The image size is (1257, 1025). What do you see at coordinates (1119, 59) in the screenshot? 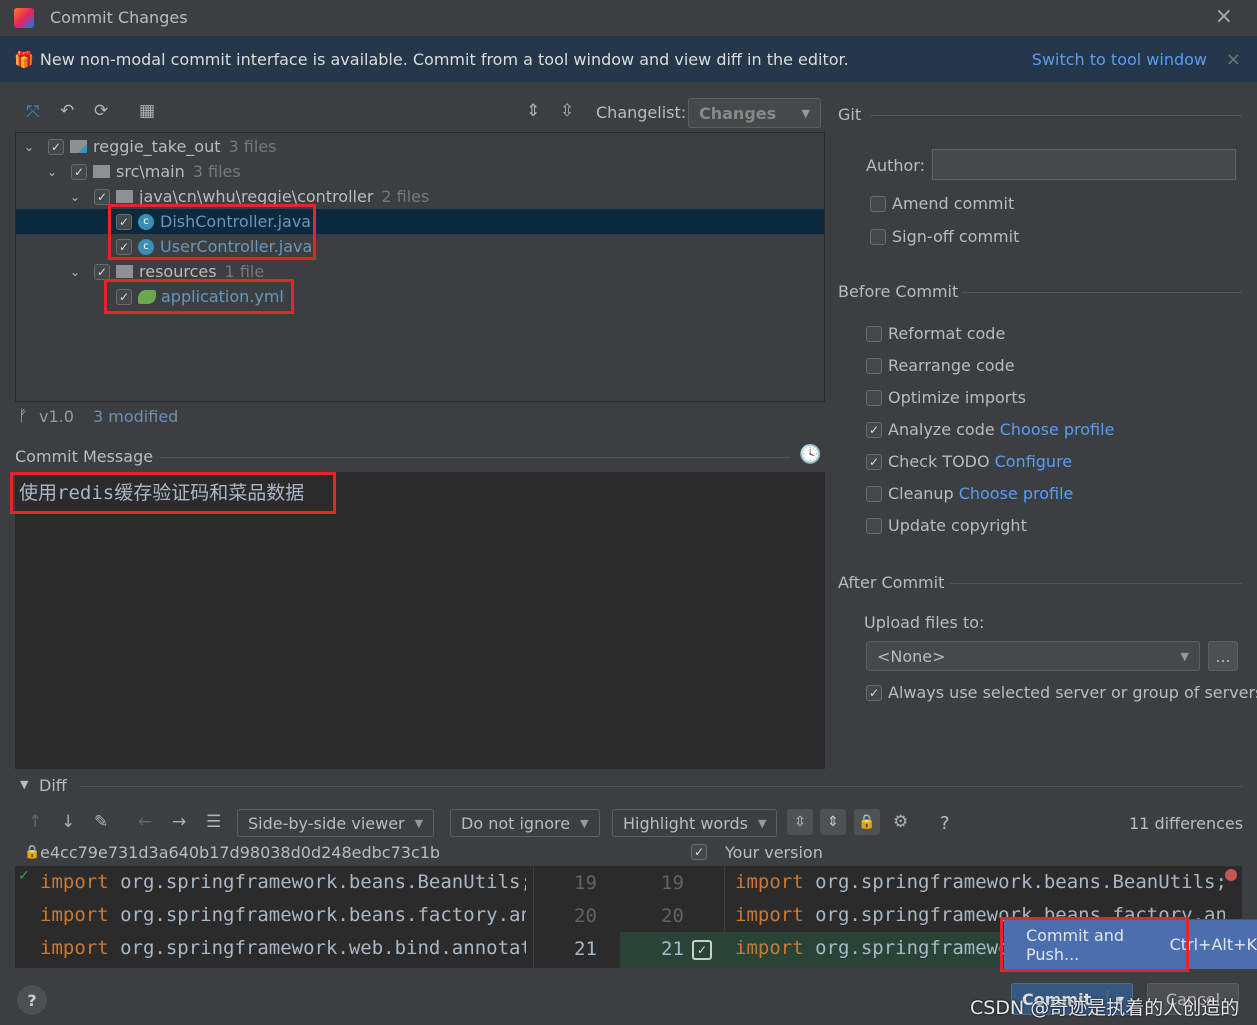
I see `switch-to-tool-window-link: Switch to tool window` at bounding box center [1119, 59].